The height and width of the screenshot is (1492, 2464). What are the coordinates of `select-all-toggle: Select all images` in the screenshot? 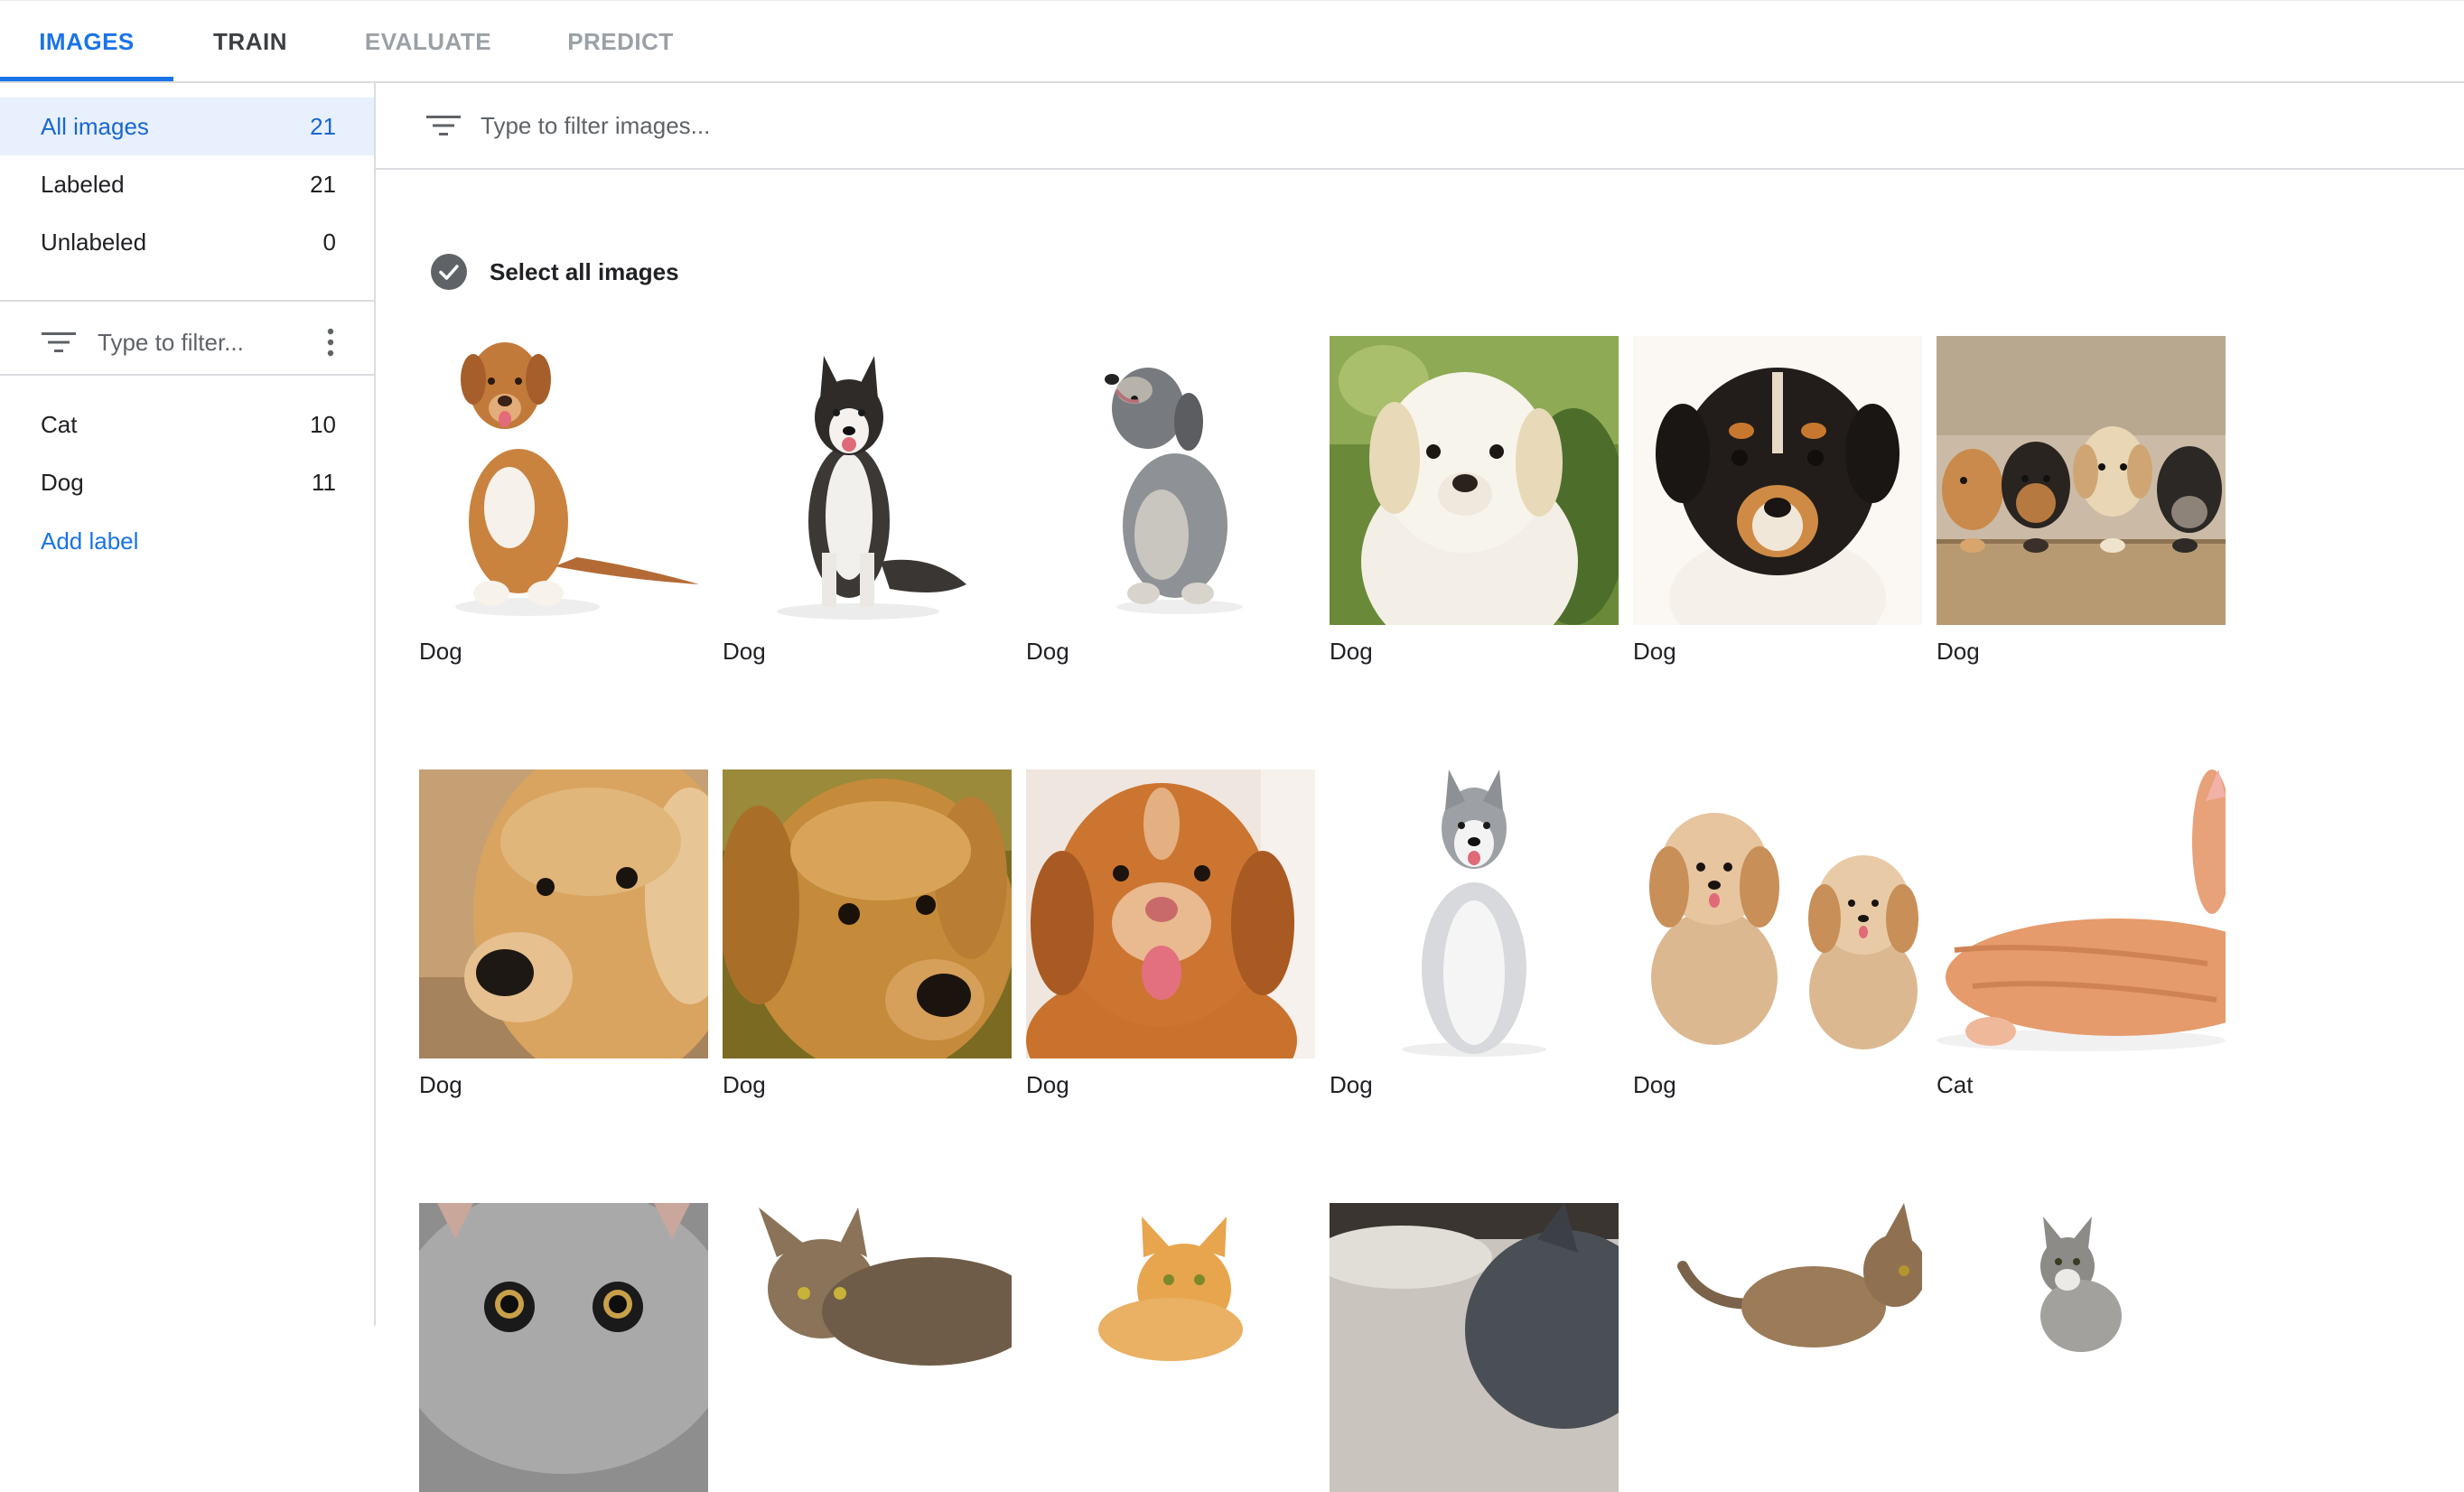 It's located at (554, 272).